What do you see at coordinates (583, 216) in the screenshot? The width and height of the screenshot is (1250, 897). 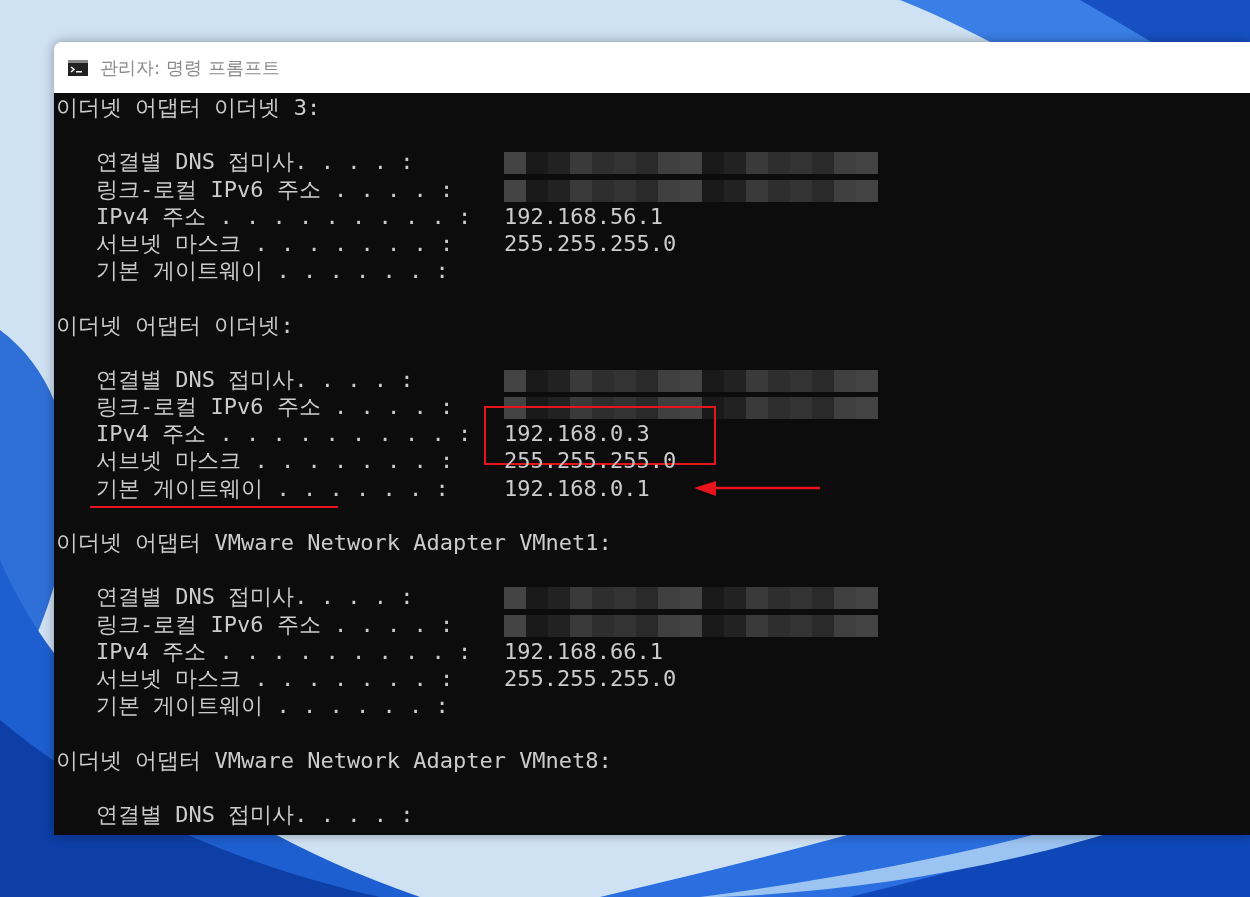 I see `console-value: 192.168.56.1` at bounding box center [583, 216].